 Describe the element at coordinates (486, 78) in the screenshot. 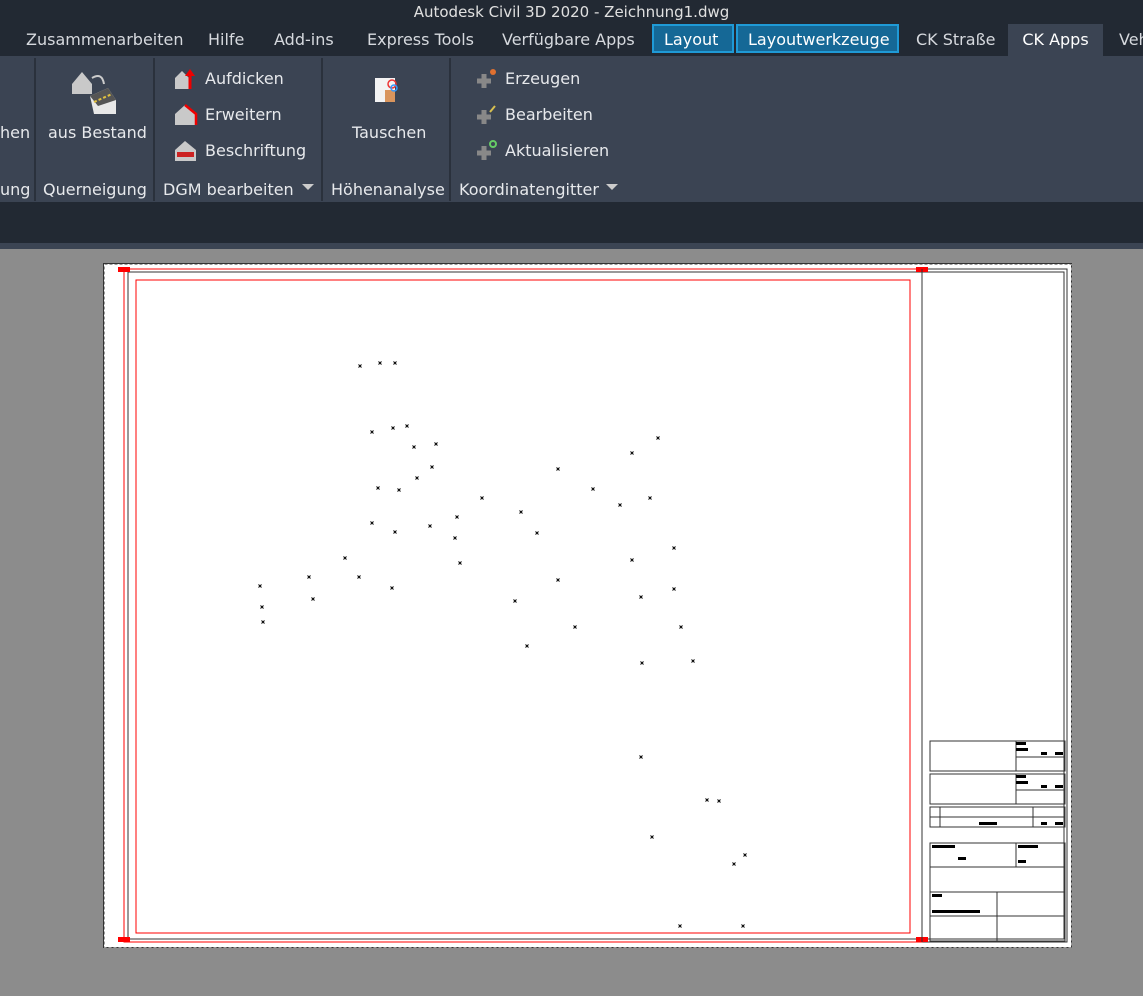

I see `erzeugen-icon` at that location.